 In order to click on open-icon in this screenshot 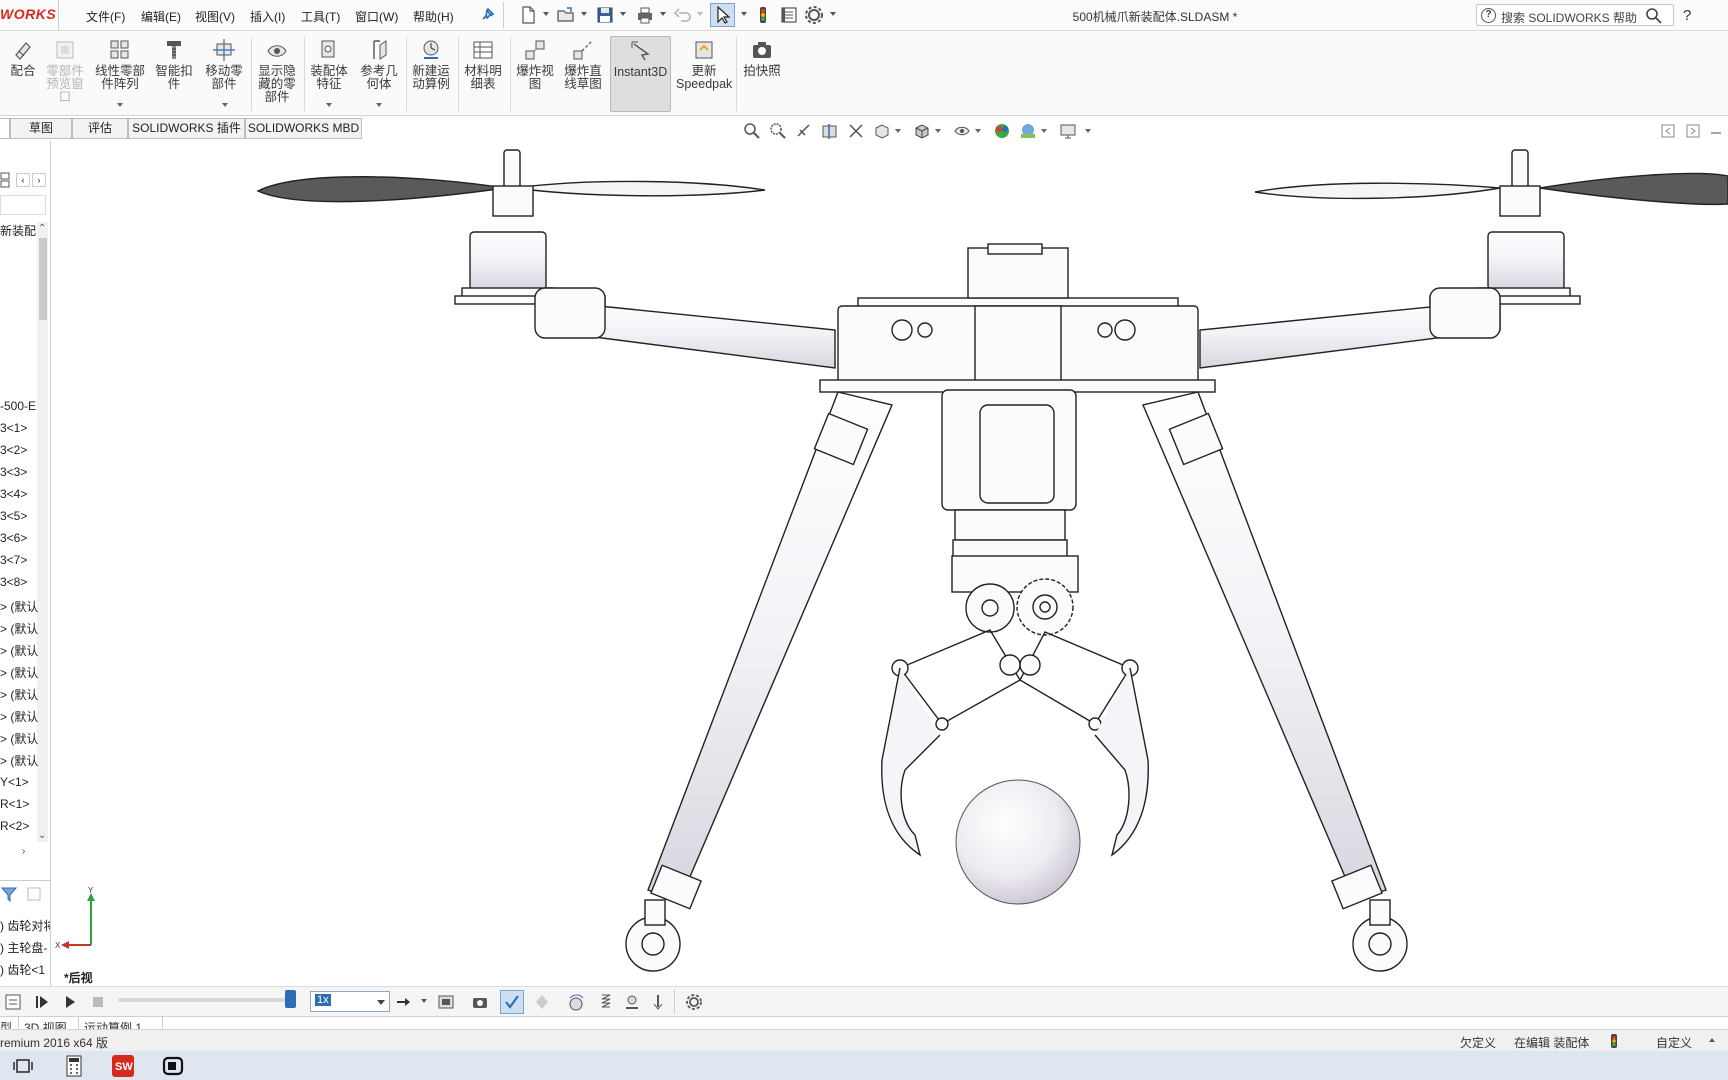, I will do `click(566, 15)`.